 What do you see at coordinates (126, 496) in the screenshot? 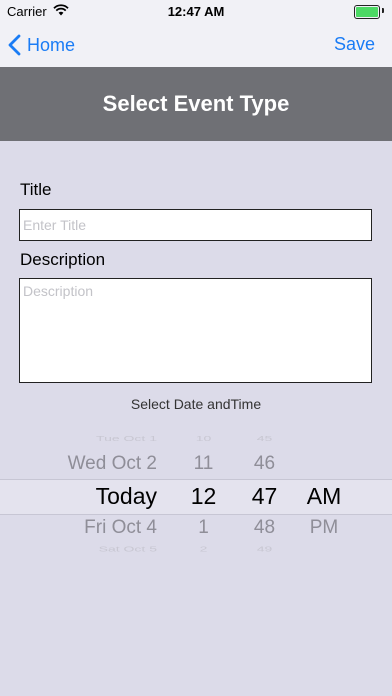
I see `picker-date-selected: Today` at bounding box center [126, 496].